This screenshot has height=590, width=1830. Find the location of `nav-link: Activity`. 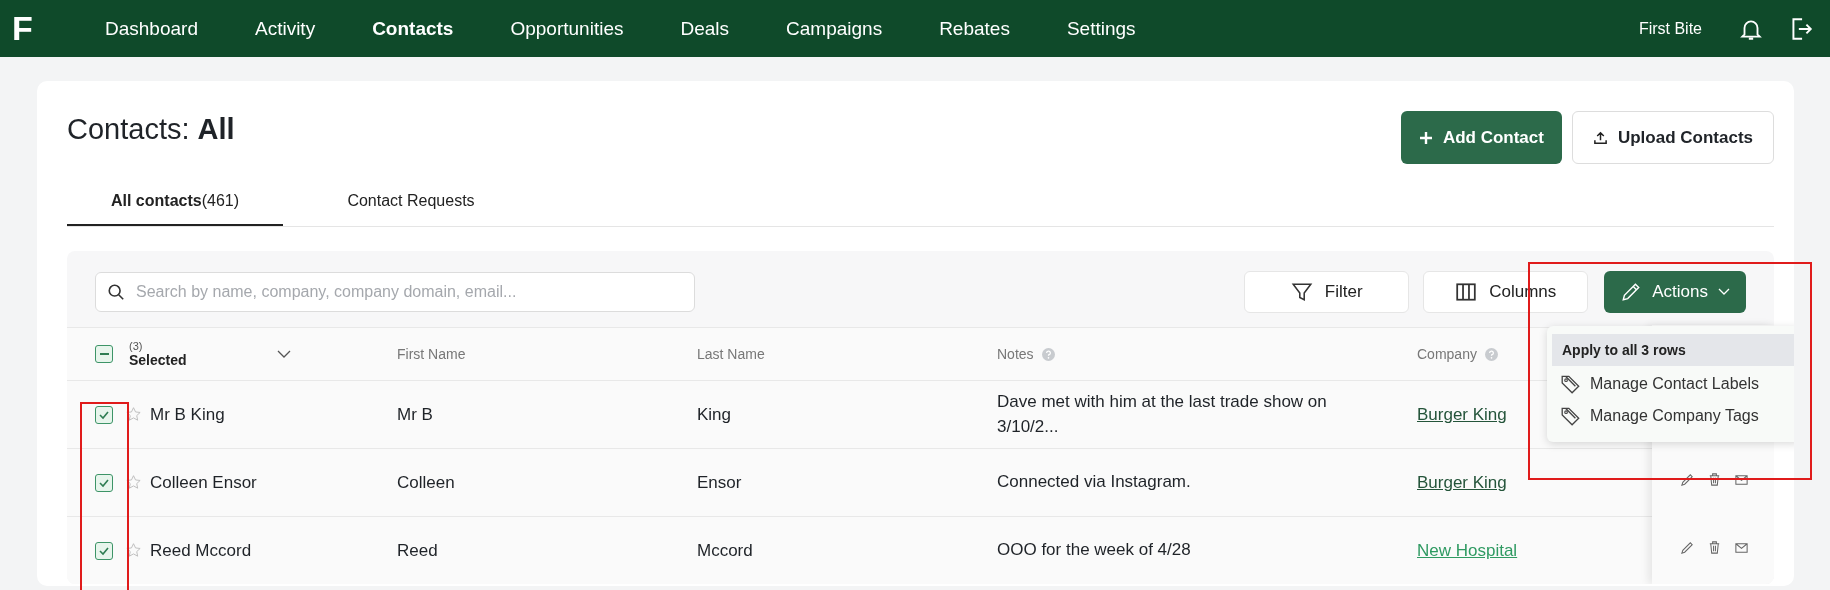

nav-link: Activity is located at coordinates (282, 28).